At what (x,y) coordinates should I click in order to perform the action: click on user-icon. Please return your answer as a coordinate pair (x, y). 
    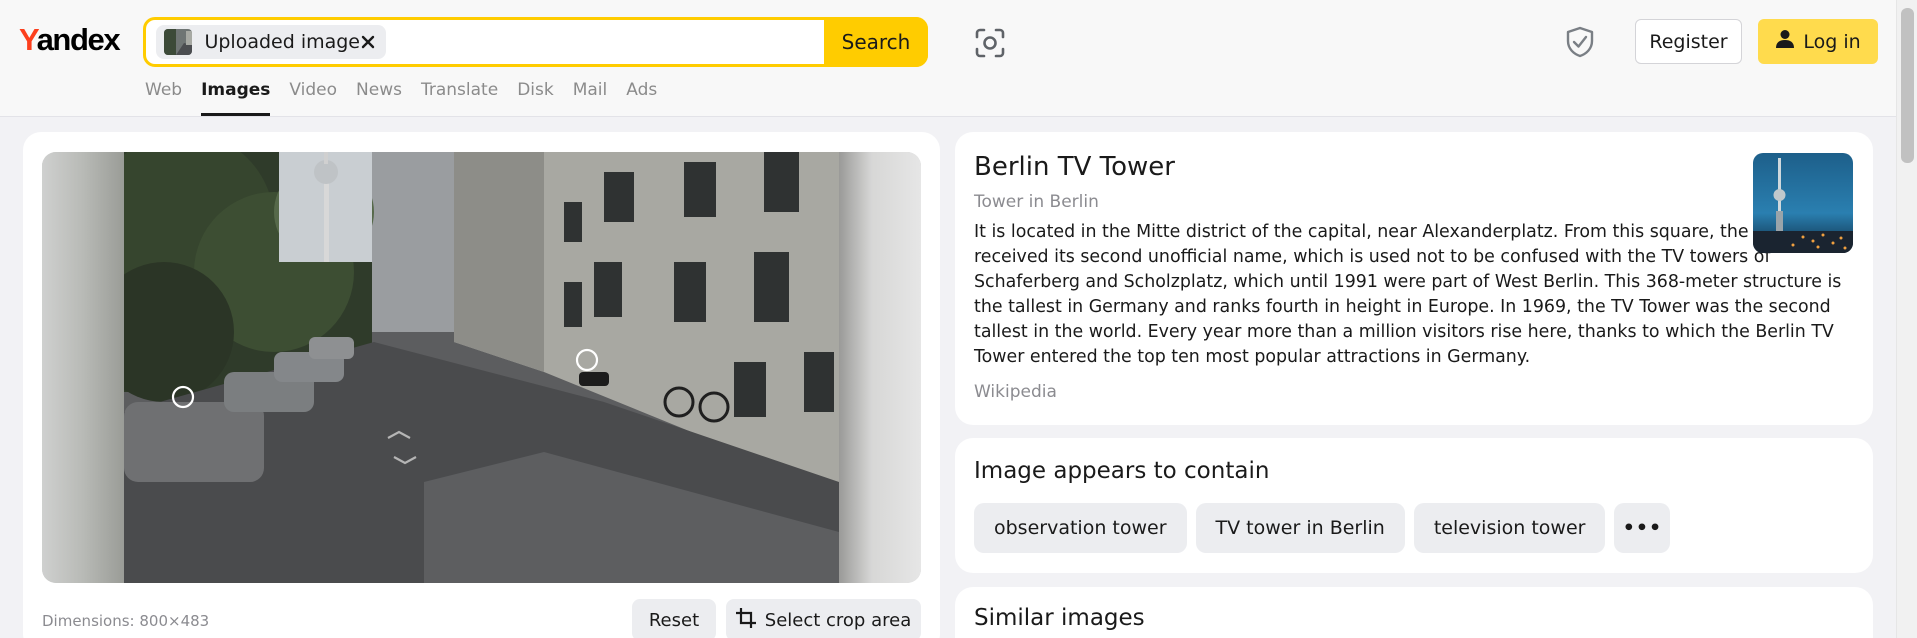
    Looking at the image, I should click on (1785, 41).